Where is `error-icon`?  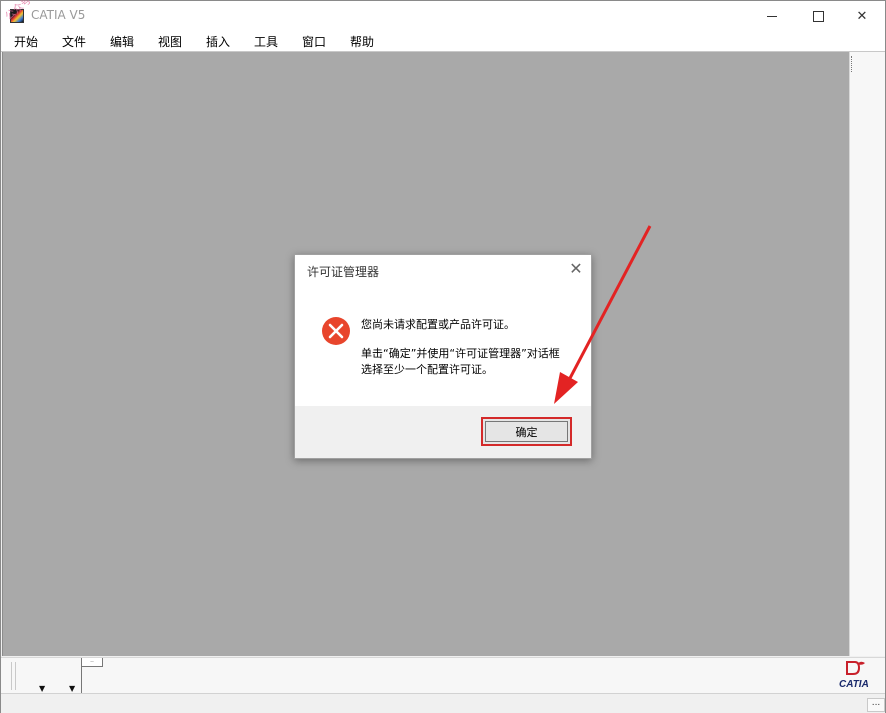 error-icon is located at coordinates (336, 331).